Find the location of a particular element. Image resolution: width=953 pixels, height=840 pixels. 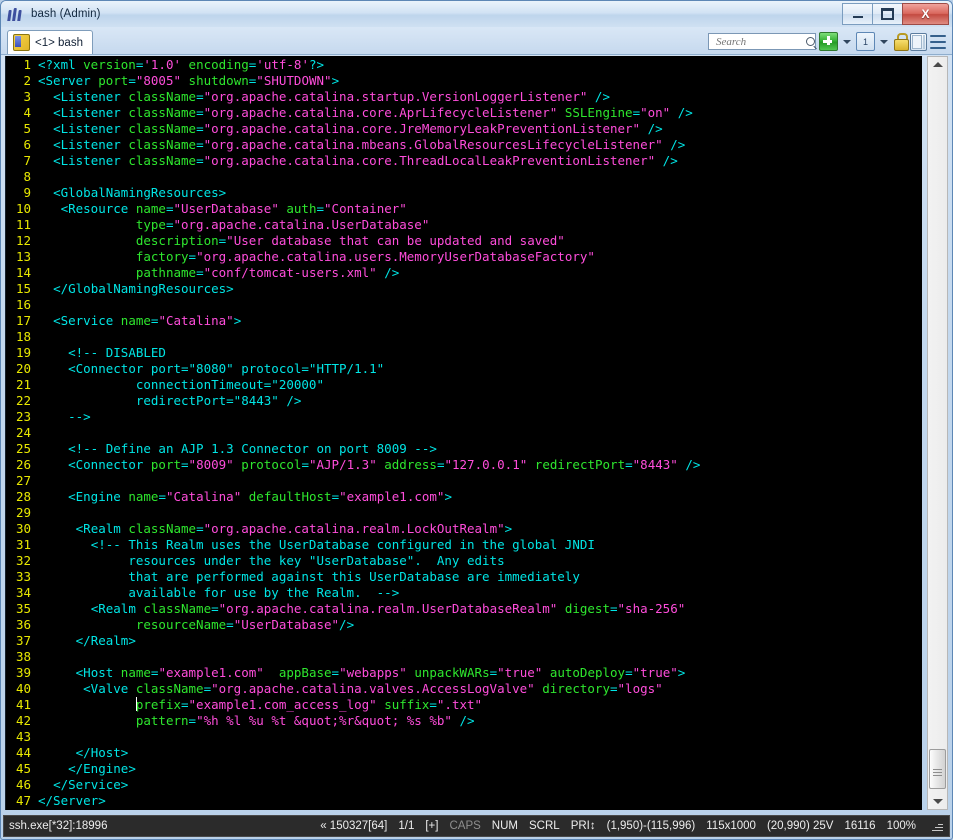

line-number: 42 is located at coordinates (23, 720).